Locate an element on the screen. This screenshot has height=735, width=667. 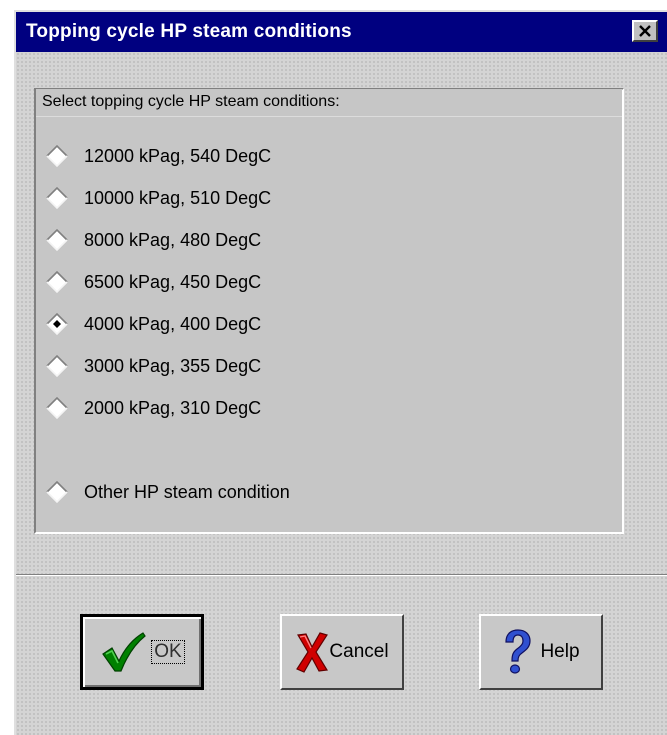
radio-label: 10000 kPag, 510 DegC is located at coordinates (178, 197).